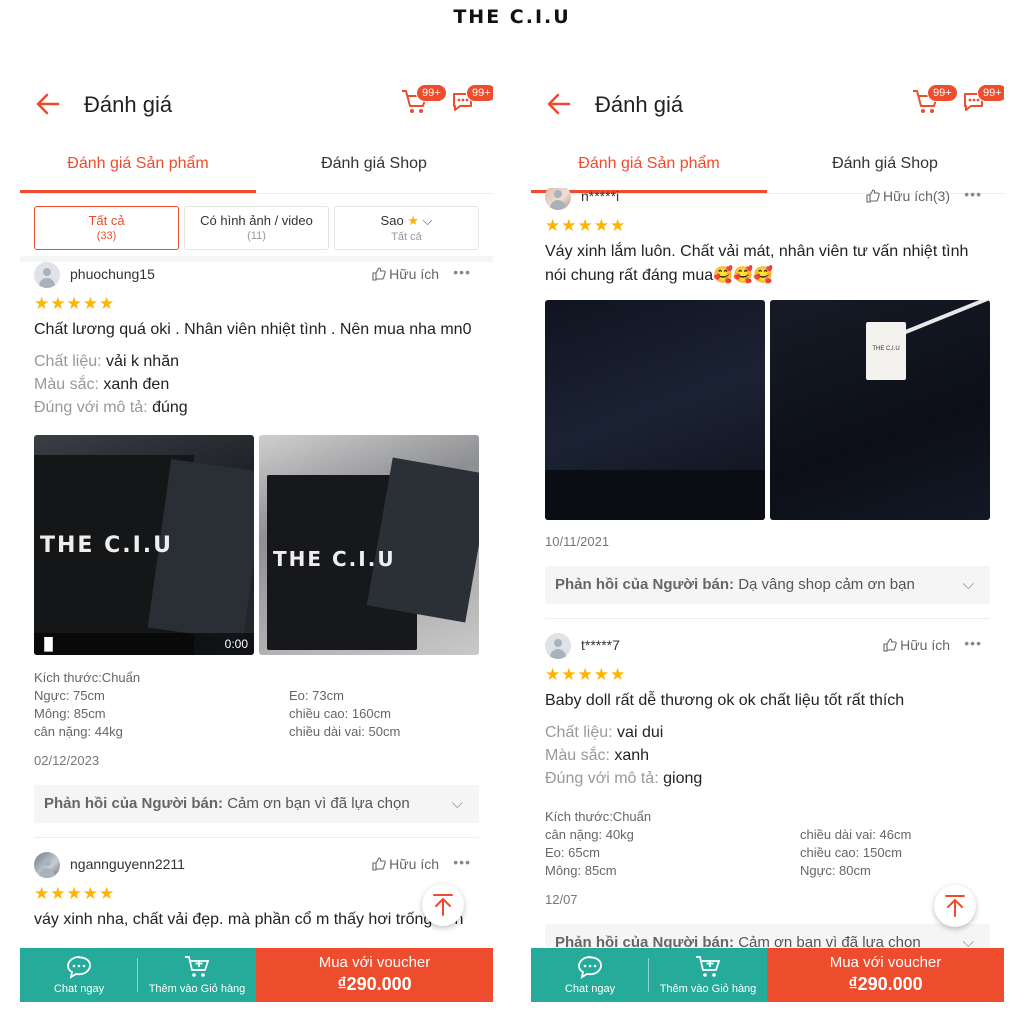 The width and height of the screenshot is (1024, 1024). I want to click on add-cart-icon, so click(708, 966).